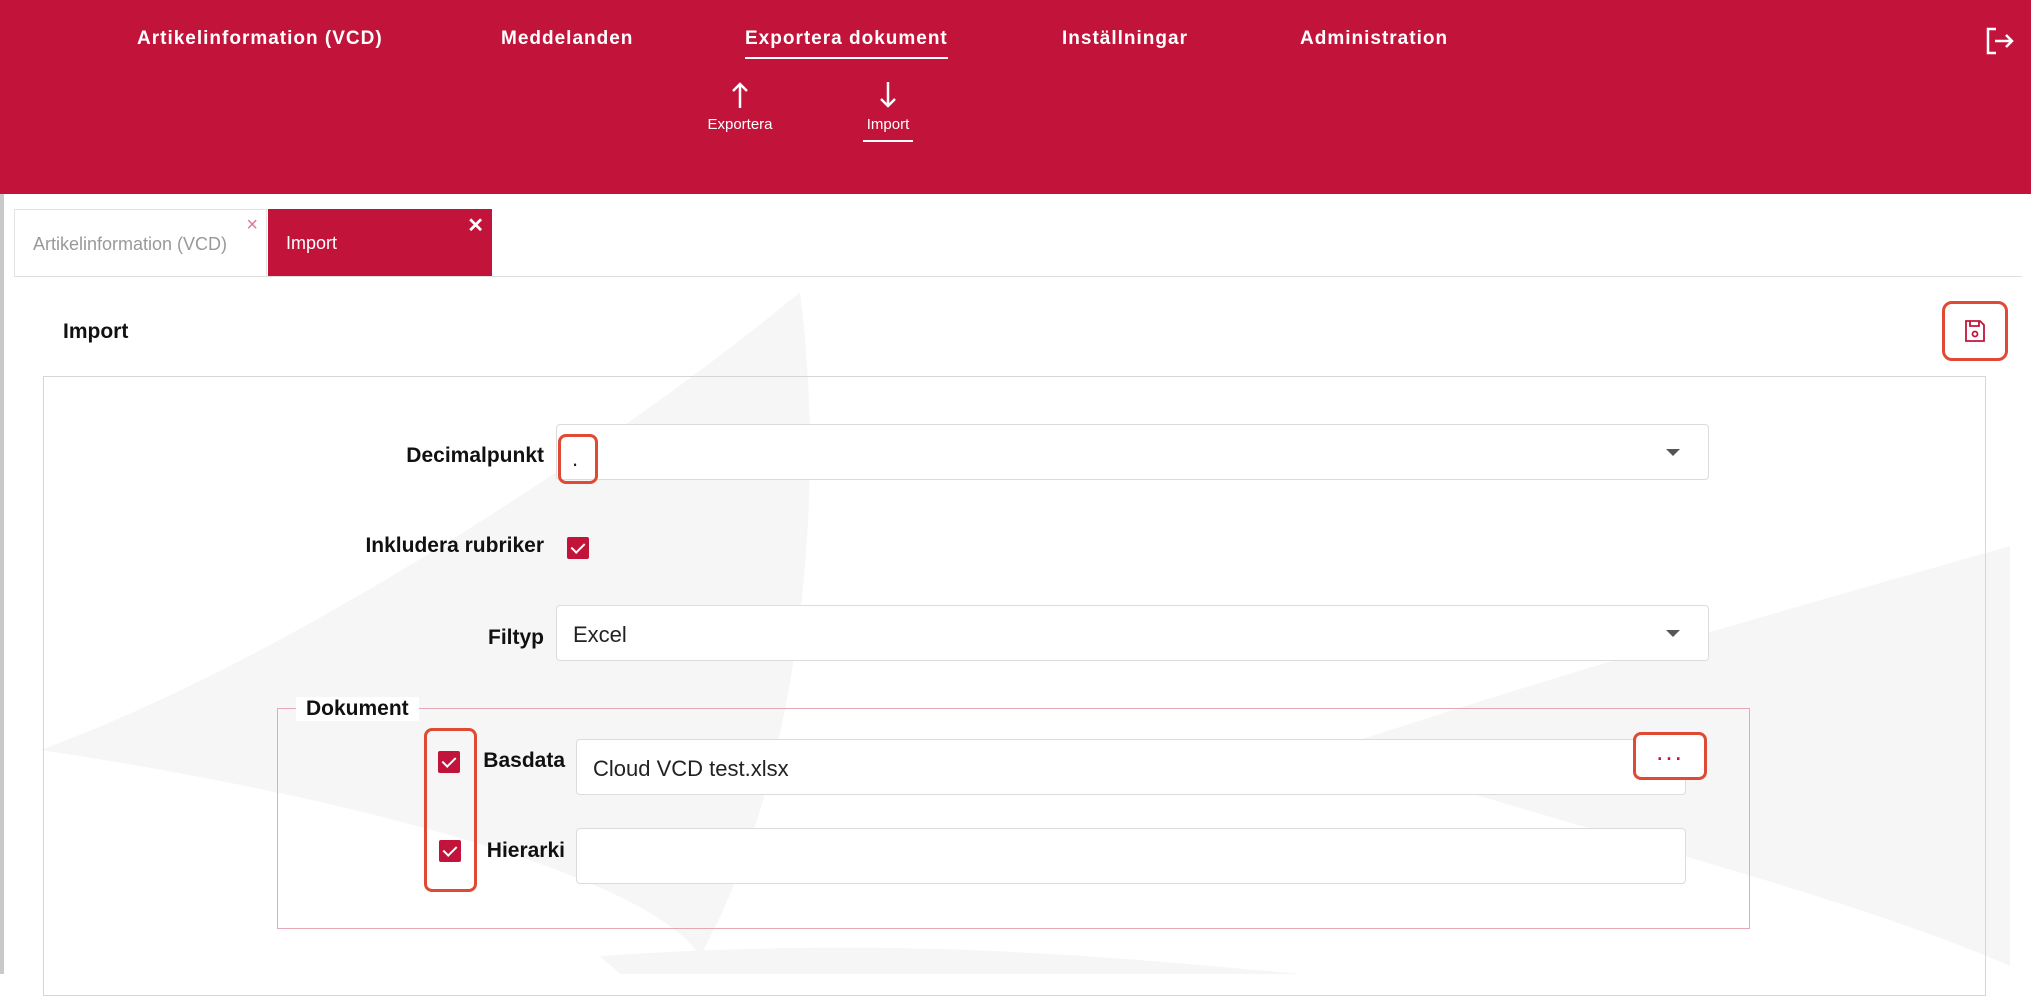  What do you see at coordinates (1999, 41) in the screenshot?
I see `logout-icon` at bounding box center [1999, 41].